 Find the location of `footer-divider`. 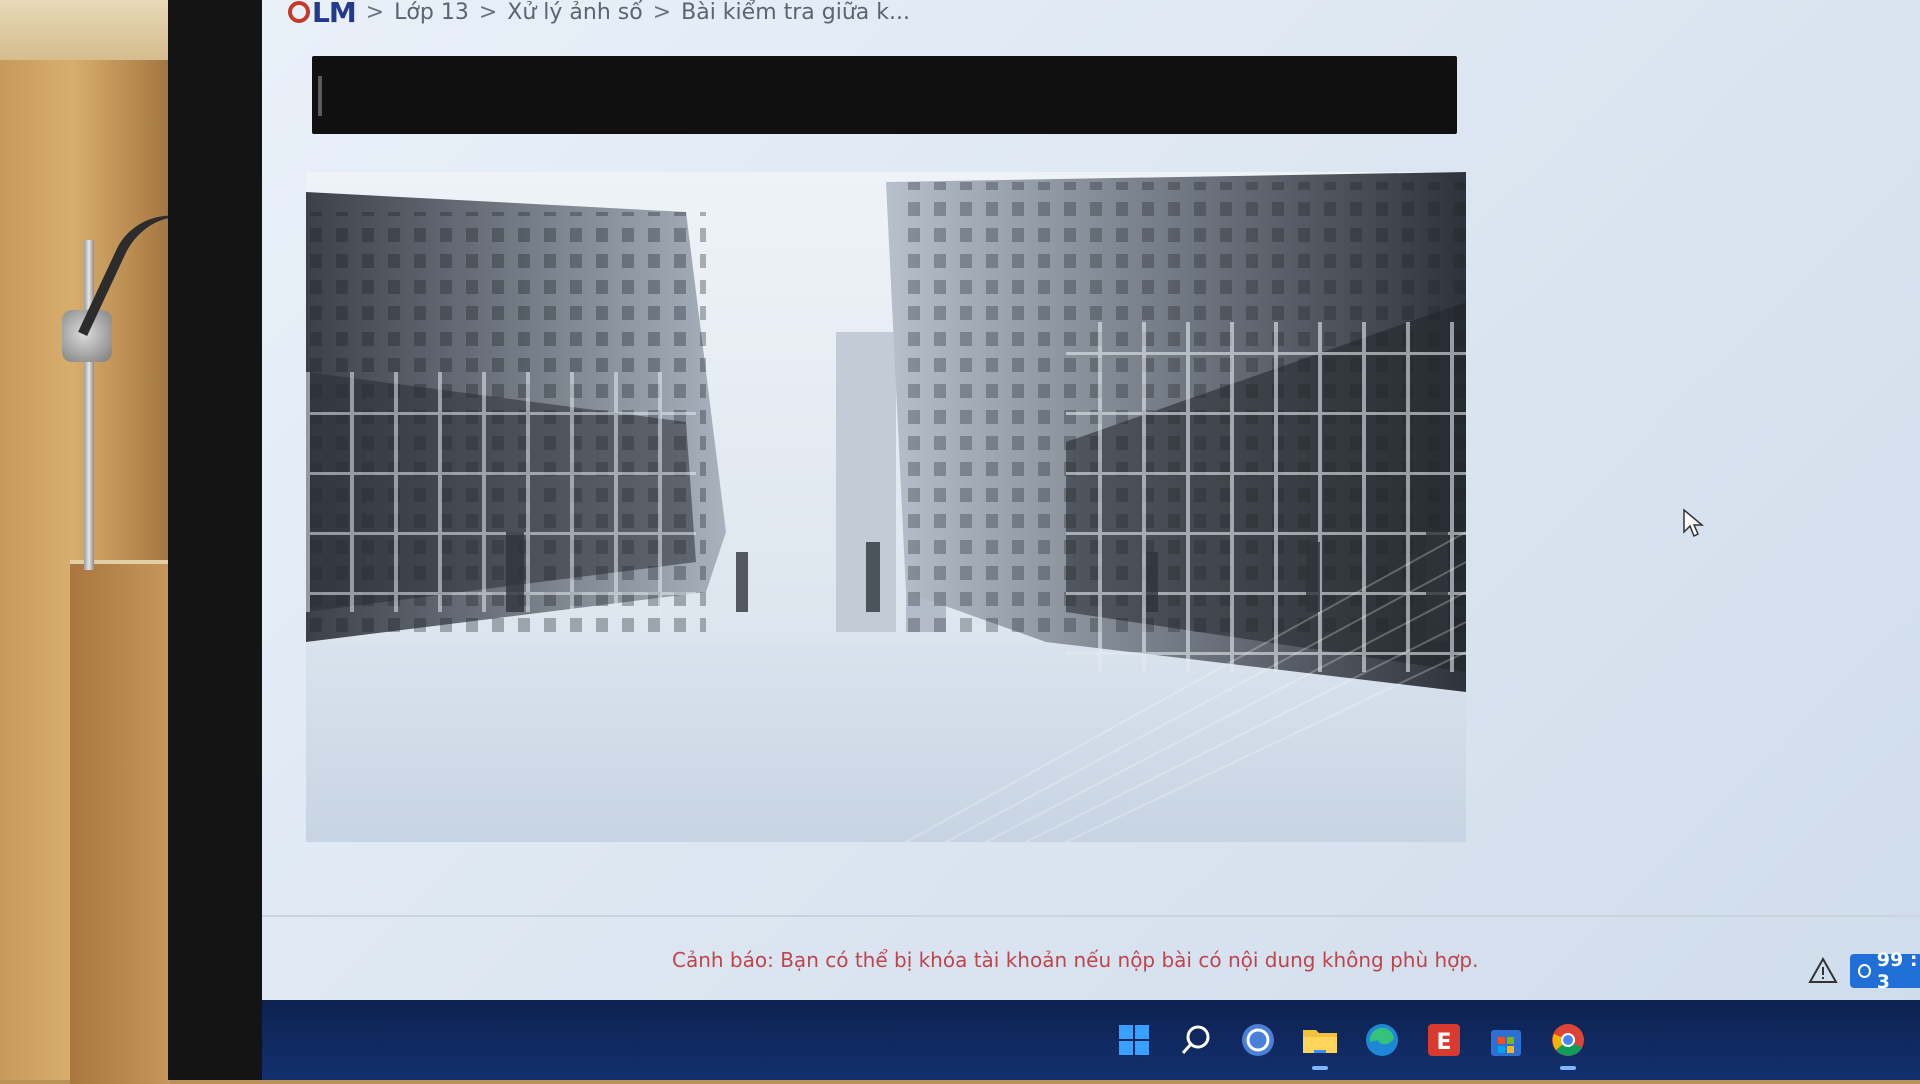

footer-divider is located at coordinates (1091, 916).